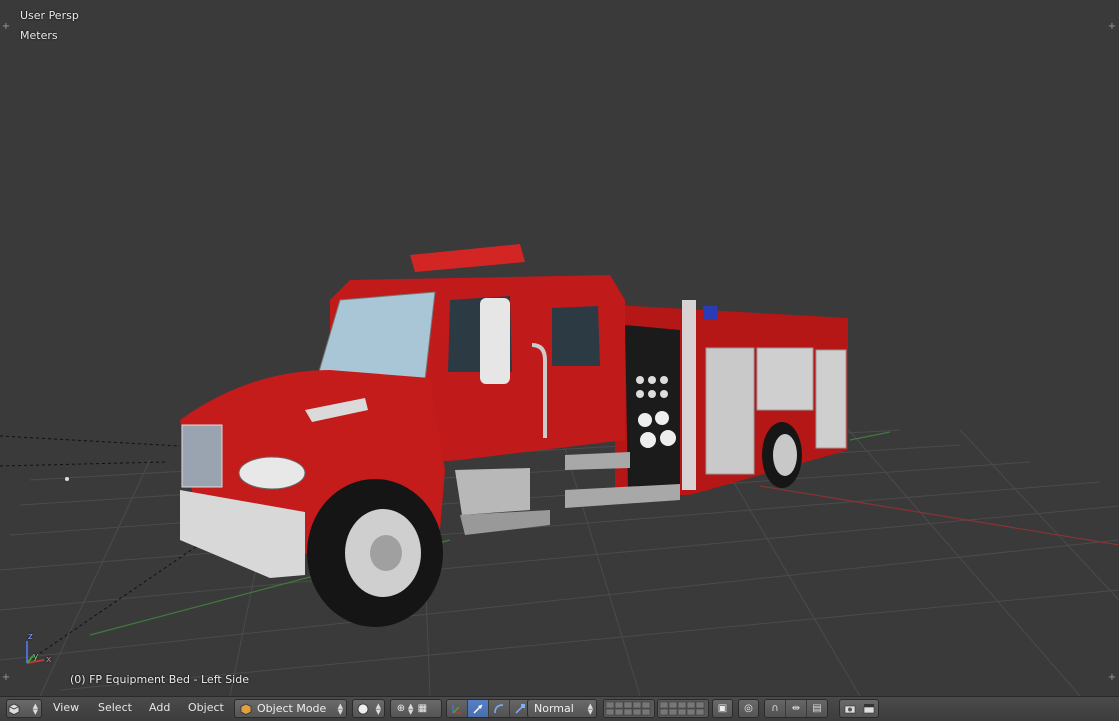 The image size is (1119, 721). What do you see at coordinates (422, 708) in the screenshot?
I see `pivot-align-icon: ▦` at bounding box center [422, 708].